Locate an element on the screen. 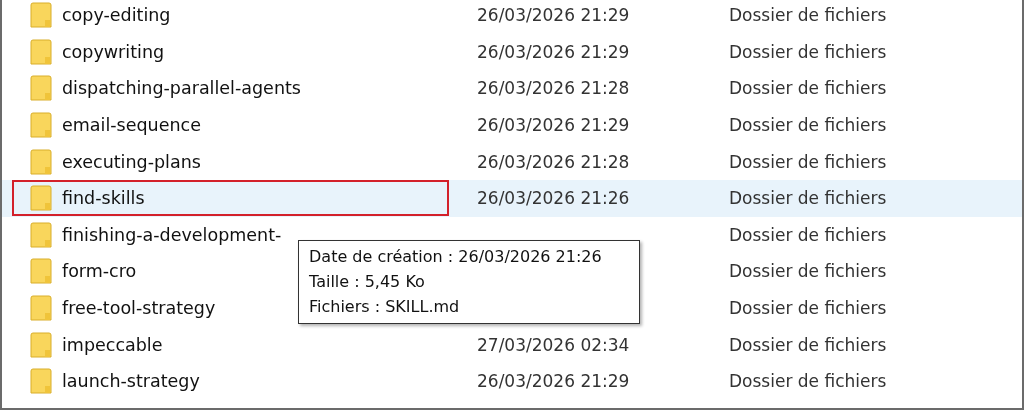 The height and width of the screenshot is (410, 1024). tooltip-line: Date de création : 26/03/2026 21:26 is located at coordinates (456, 257).